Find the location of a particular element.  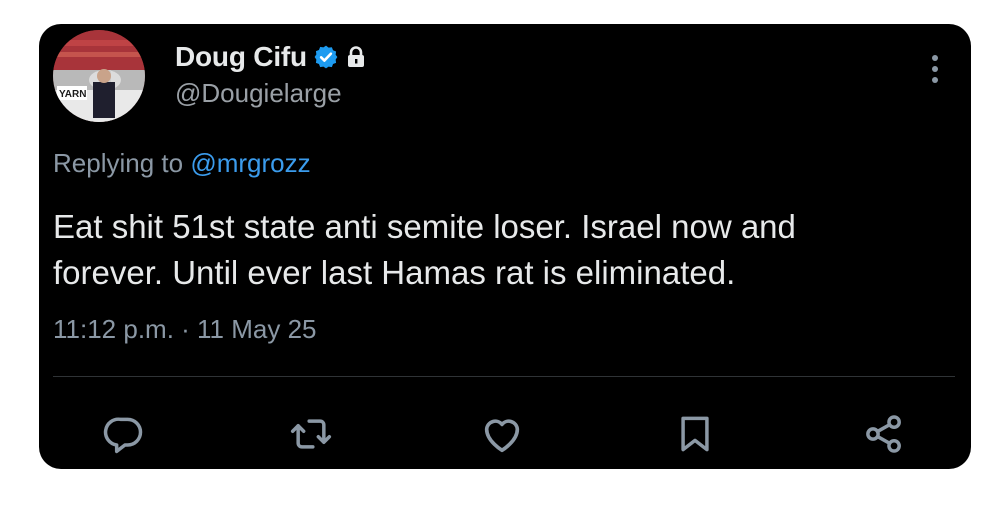

replying-to: Replying to @mrgrozz is located at coordinates (182, 163).